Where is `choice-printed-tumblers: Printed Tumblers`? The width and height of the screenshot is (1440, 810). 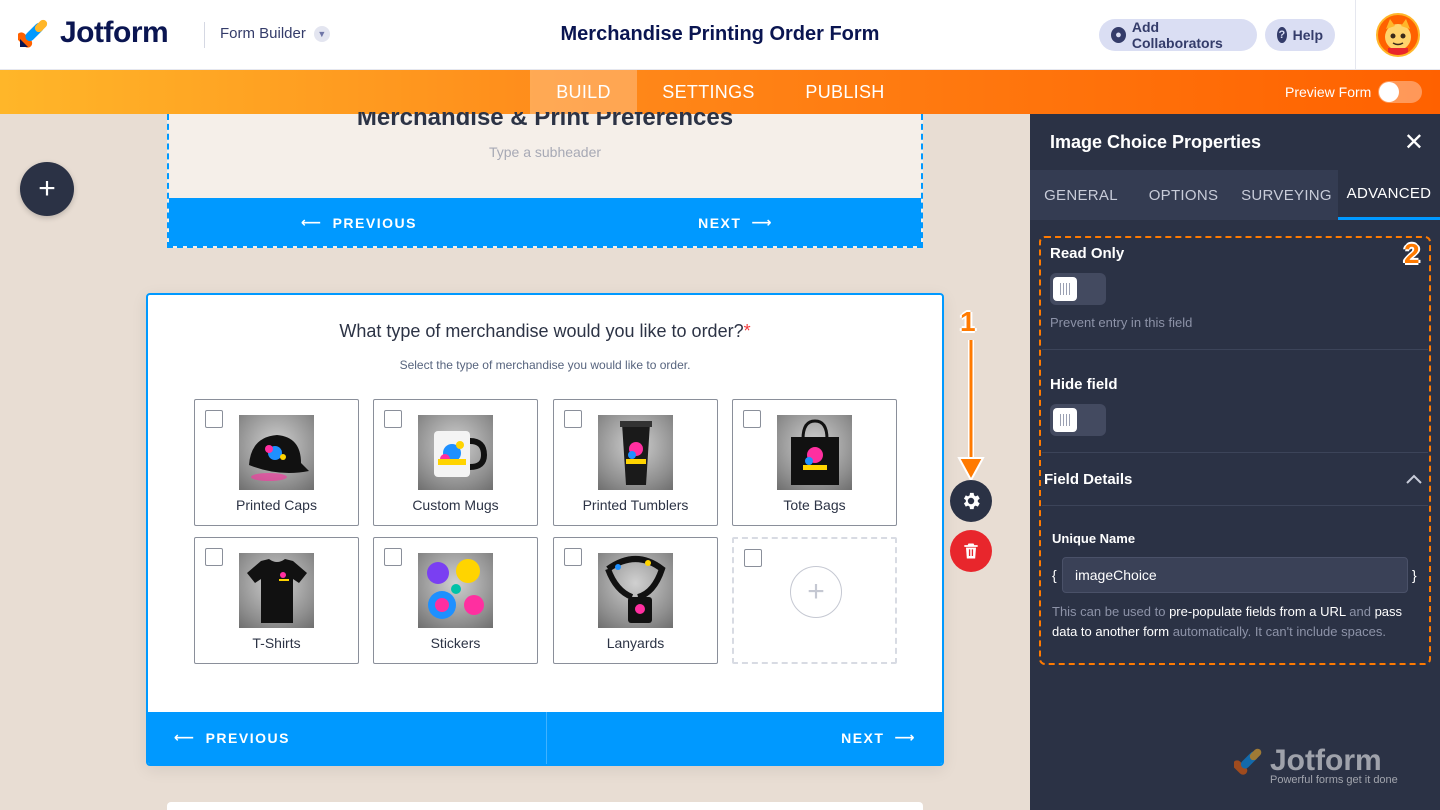 choice-printed-tumblers: Printed Tumblers is located at coordinates (635, 462).